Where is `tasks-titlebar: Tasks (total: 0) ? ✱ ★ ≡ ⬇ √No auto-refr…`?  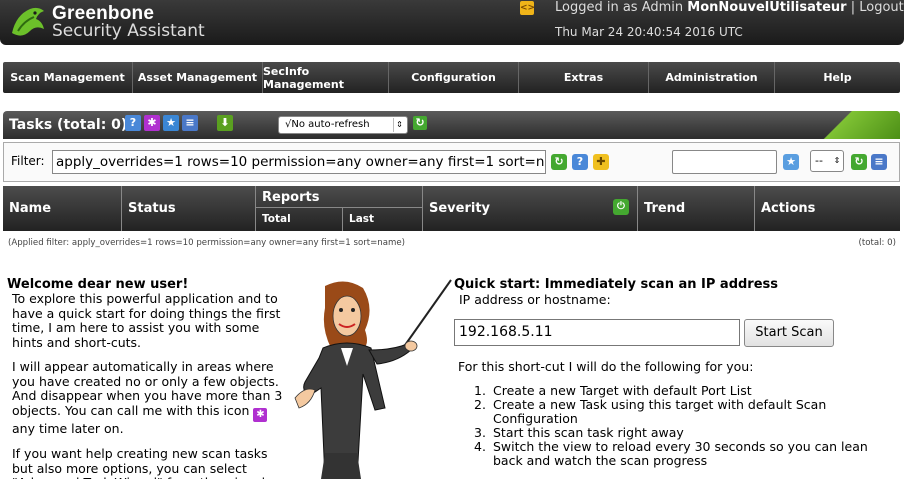 tasks-titlebar: Tasks (total: 0) ? ✱ ★ ≡ ⬇ √No auto-refr… is located at coordinates (451, 125).